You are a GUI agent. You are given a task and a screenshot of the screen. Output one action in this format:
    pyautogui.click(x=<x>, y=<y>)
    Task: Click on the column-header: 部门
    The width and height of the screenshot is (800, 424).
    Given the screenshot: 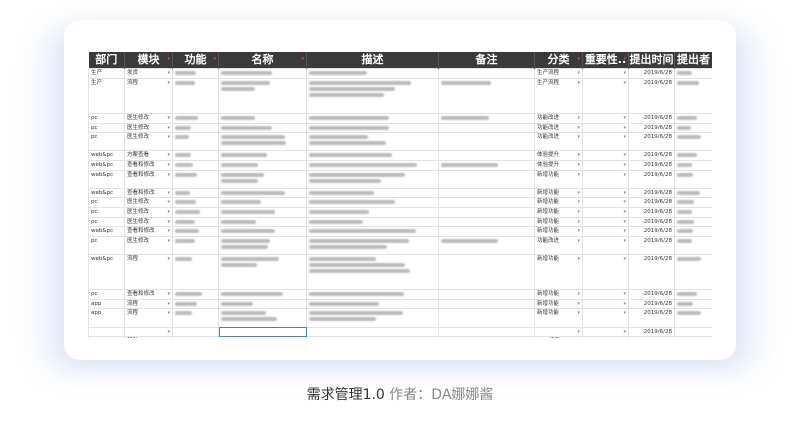 What is the action you would take?
    pyautogui.click(x=106, y=60)
    